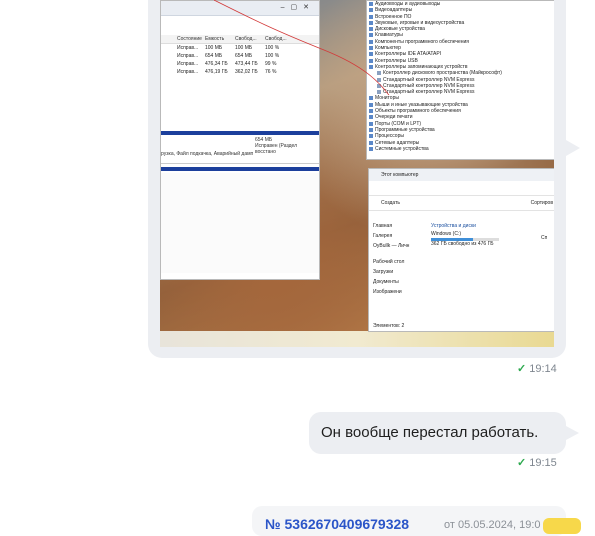 The height and width of the screenshot is (536, 595). Describe the element at coordinates (492, 525) in the screenshot. I see `ticket-date: от 05.05.2024, 19:0` at that location.